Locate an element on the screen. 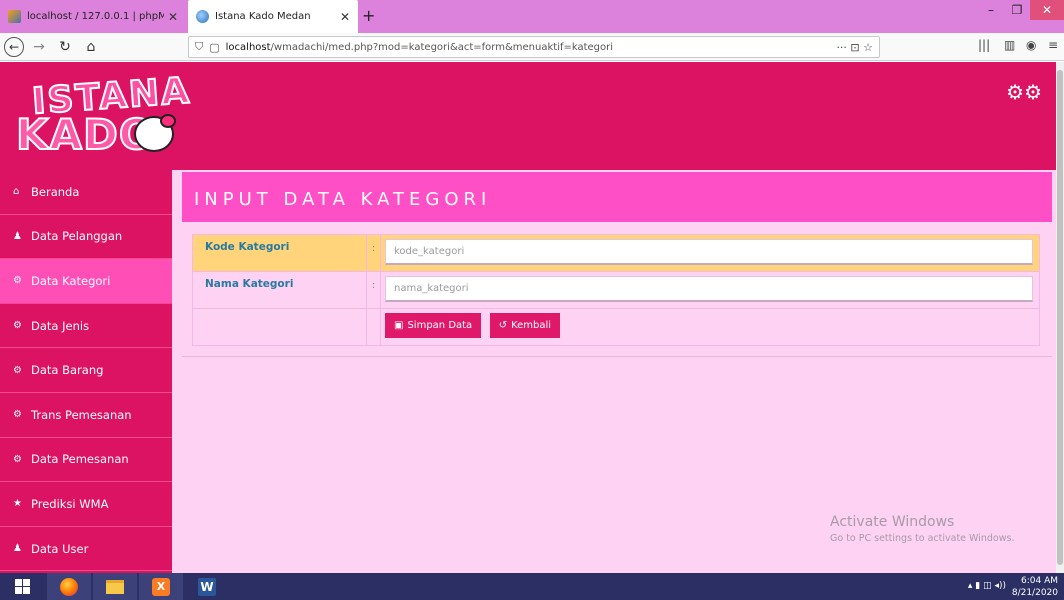 Image resolution: width=1064 pixels, height=600 pixels. nama-kategori-cell is located at coordinates (710, 290).